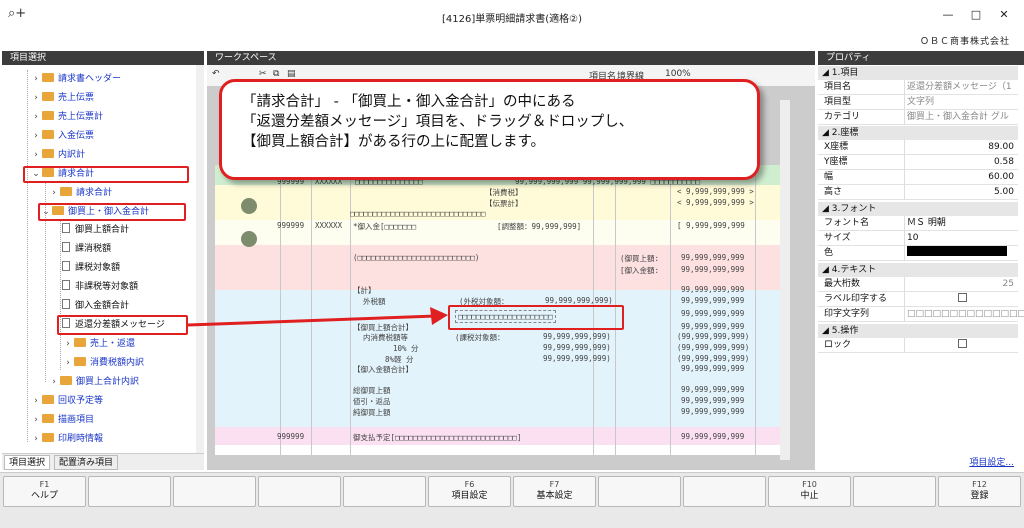 This screenshot has height=528, width=1024. I want to click on tree-item: › 売上伝票計, so click(66, 117).